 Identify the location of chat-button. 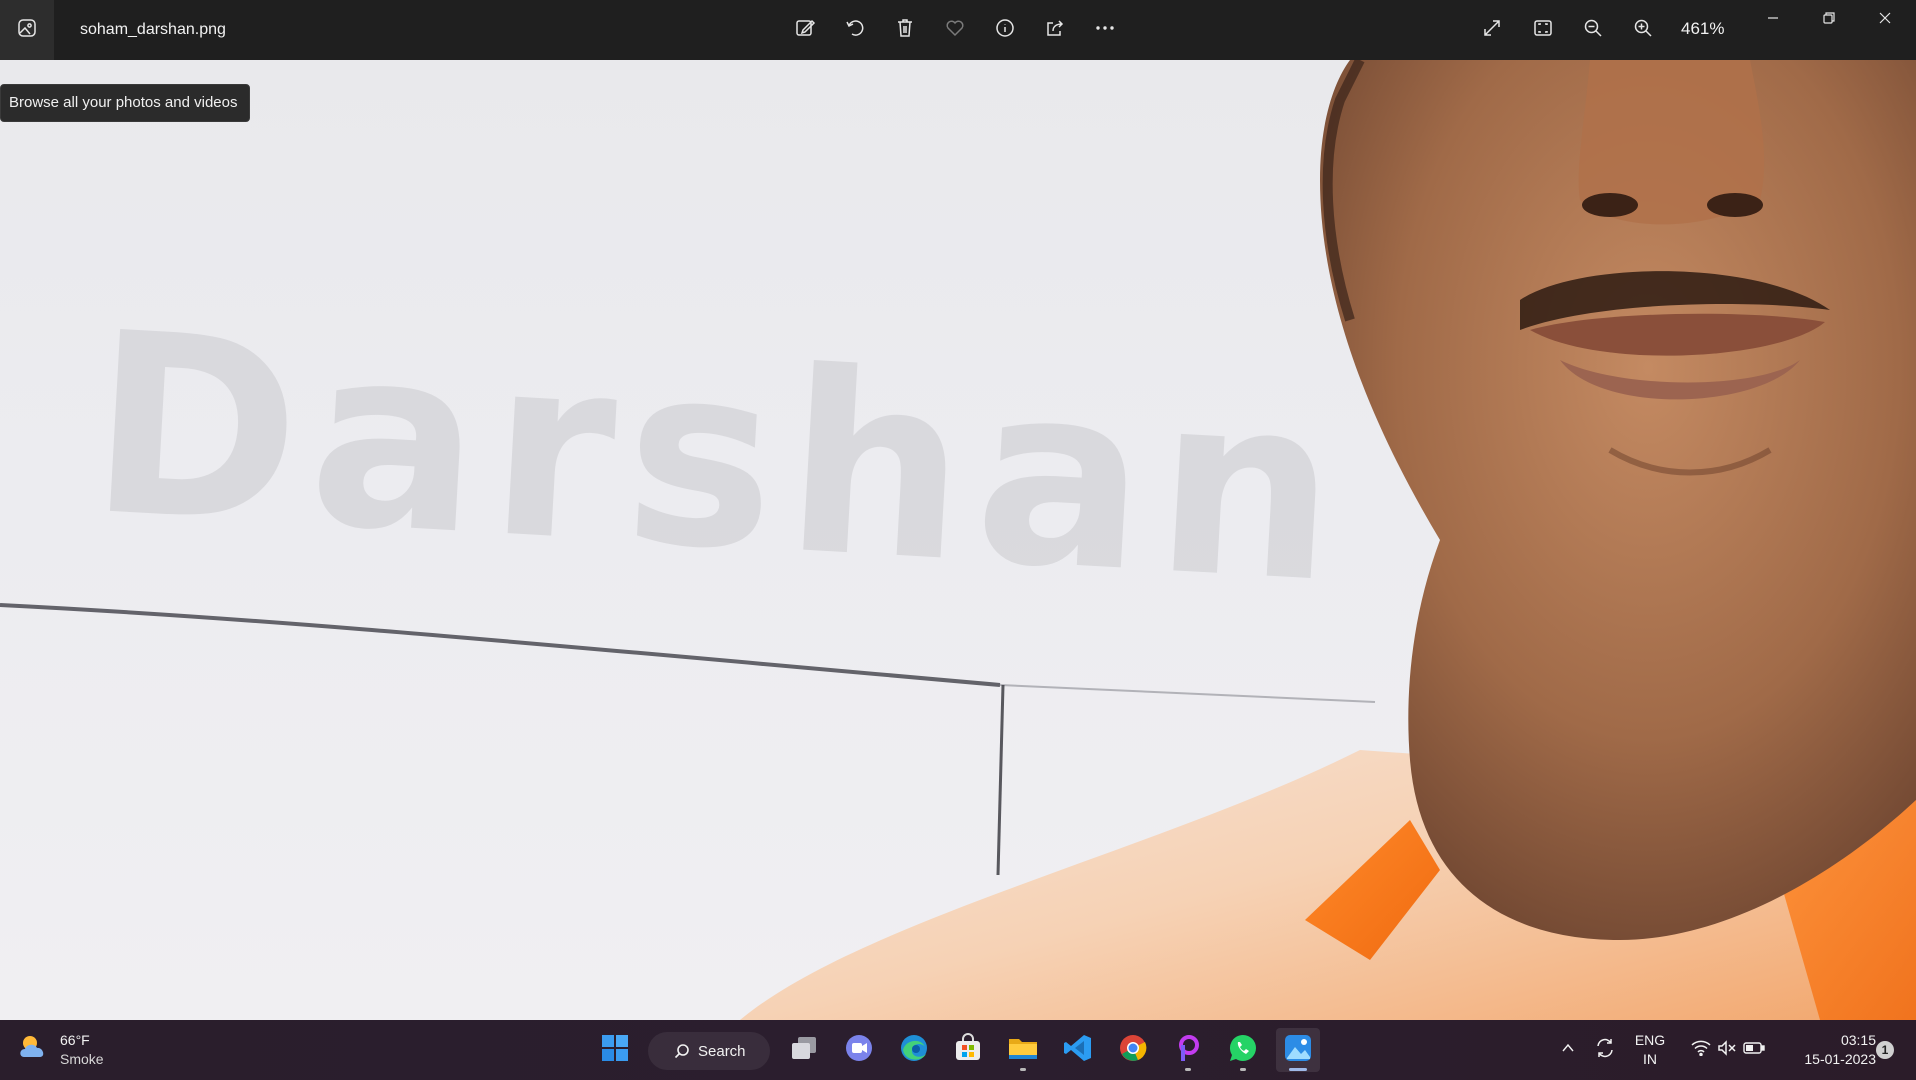
(859, 1050).